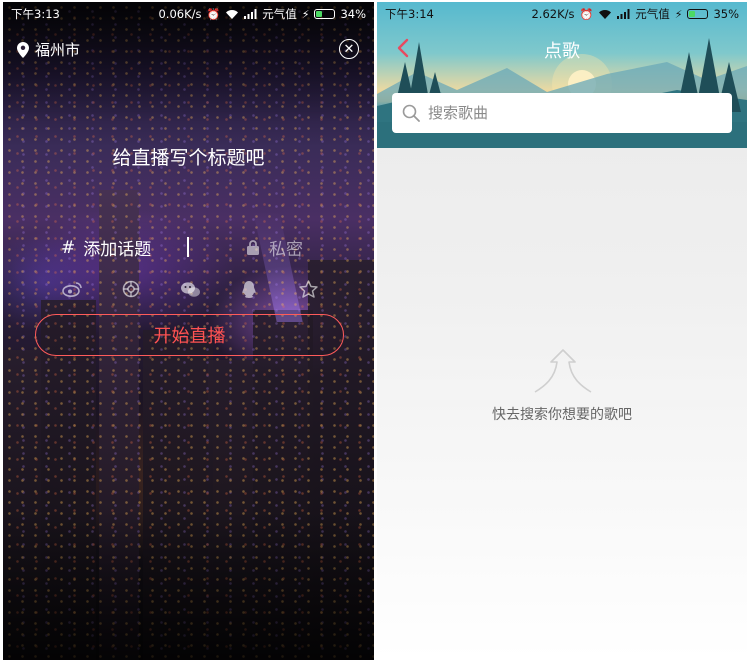  I want to click on wechat-icon, so click(190, 289).